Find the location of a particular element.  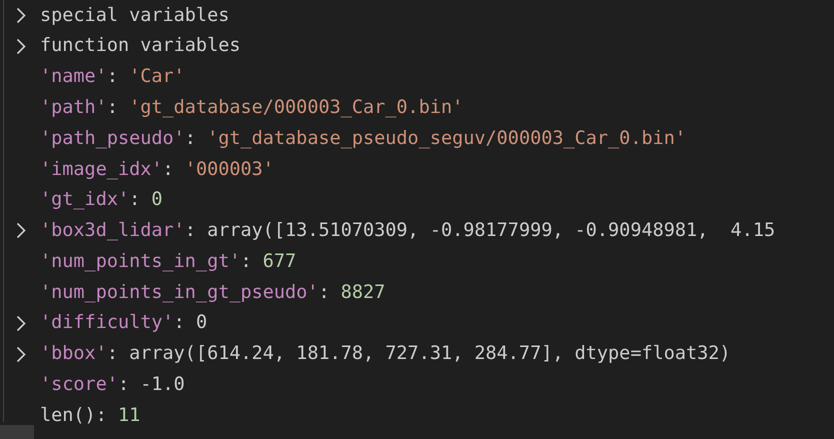

number-value: 0 is located at coordinates (157, 200).